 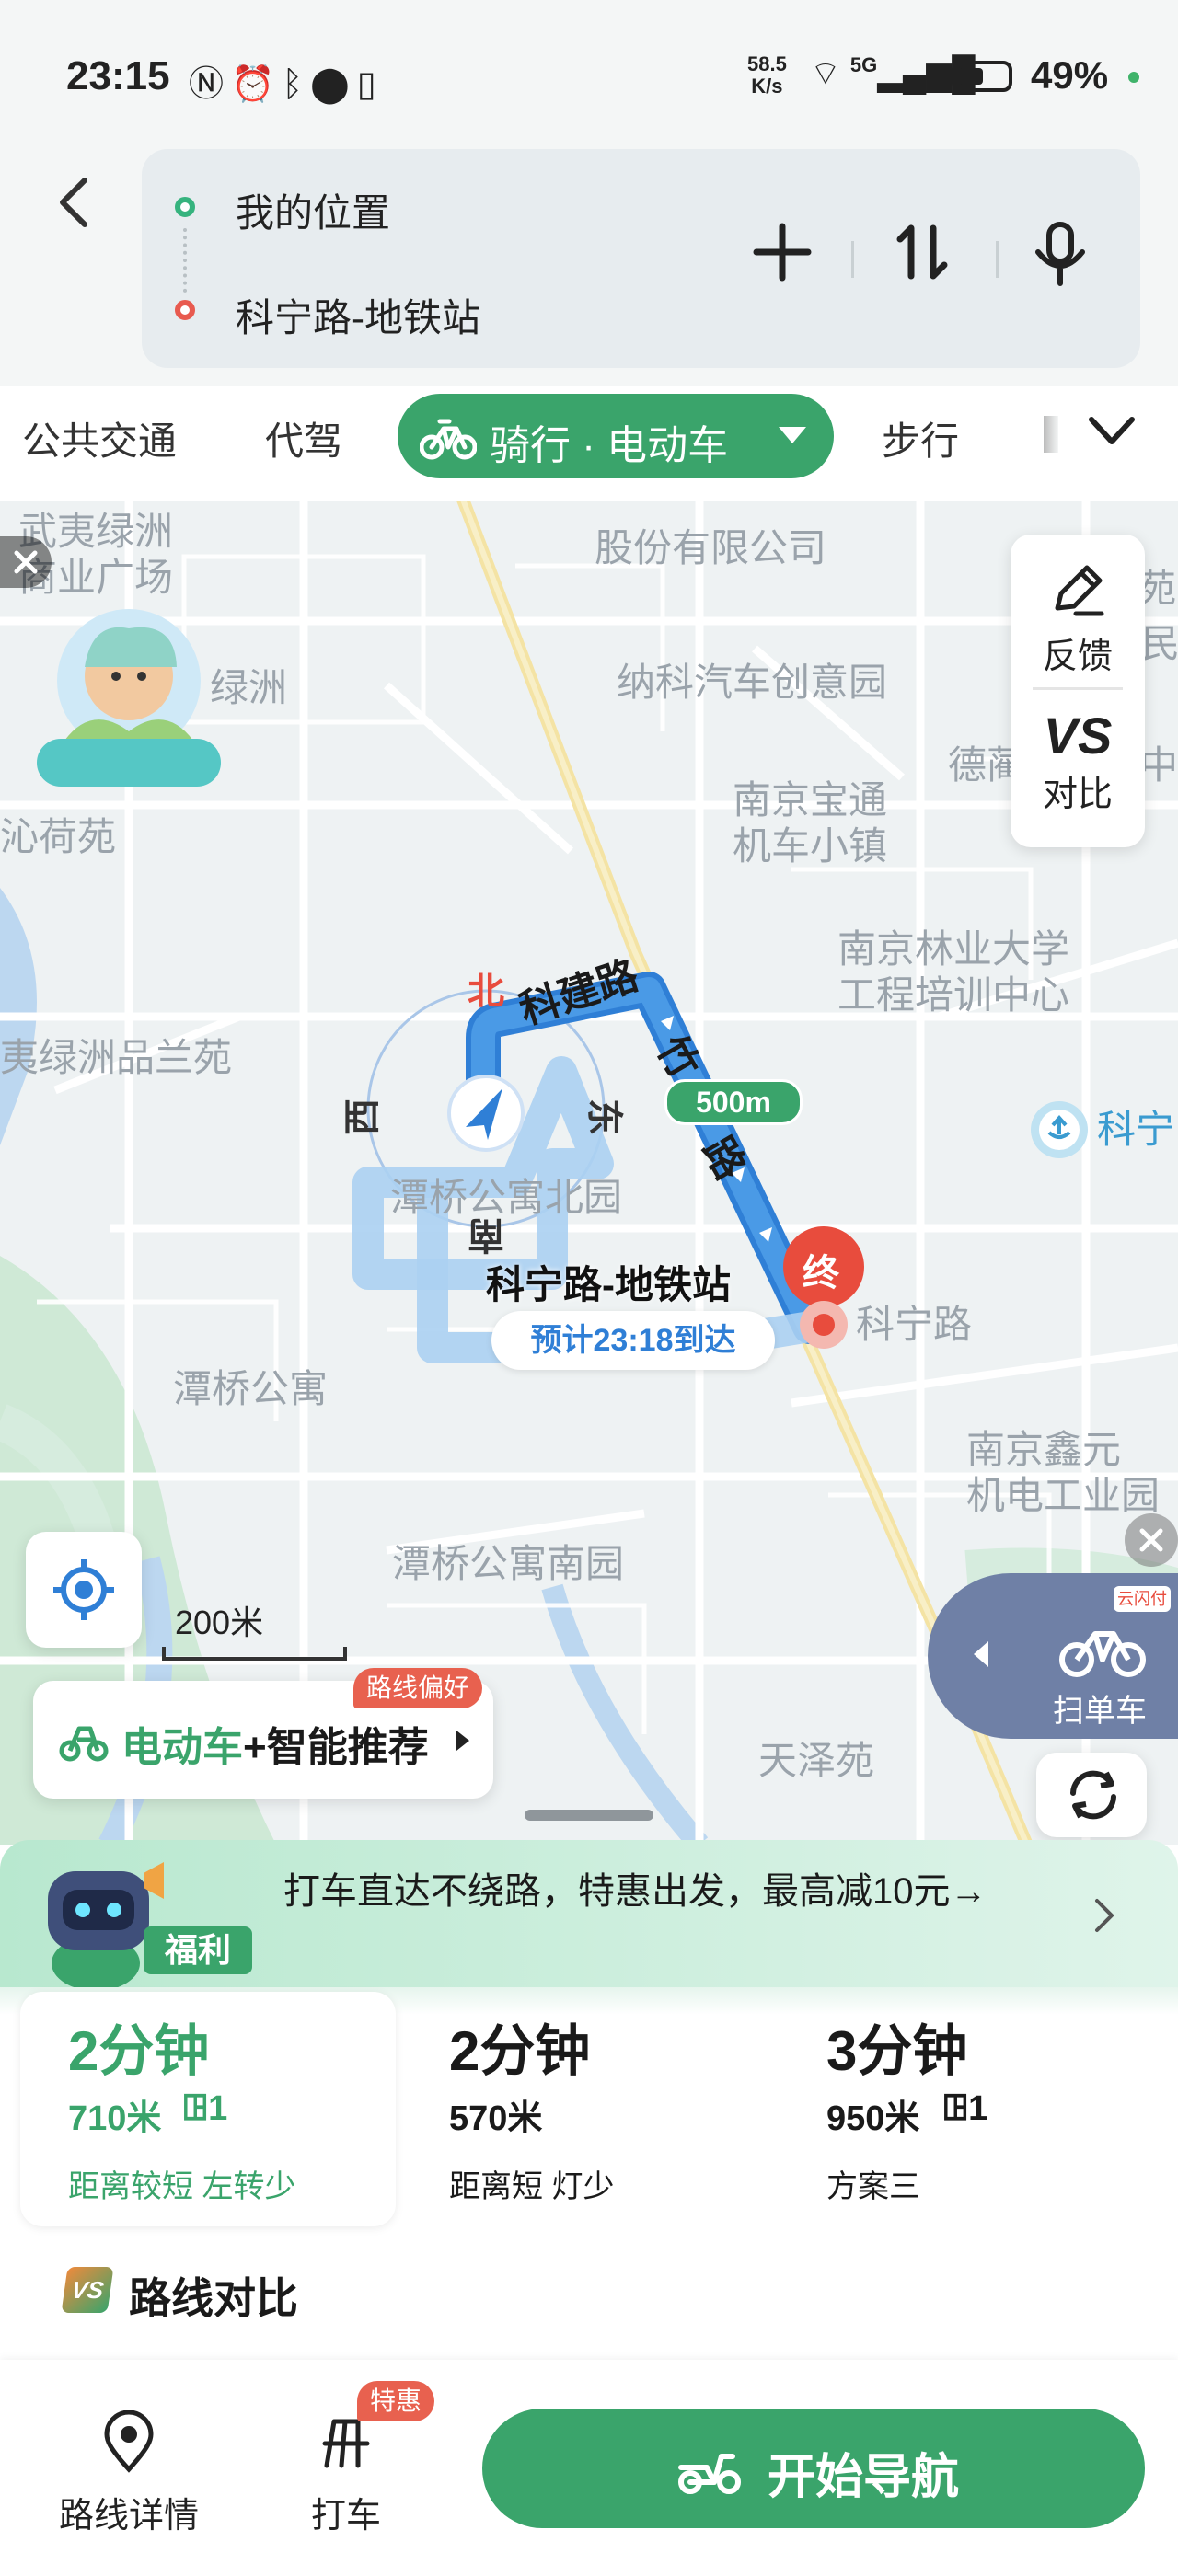 What do you see at coordinates (219, 1622) in the screenshot?
I see `map-scale: 200米` at bounding box center [219, 1622].